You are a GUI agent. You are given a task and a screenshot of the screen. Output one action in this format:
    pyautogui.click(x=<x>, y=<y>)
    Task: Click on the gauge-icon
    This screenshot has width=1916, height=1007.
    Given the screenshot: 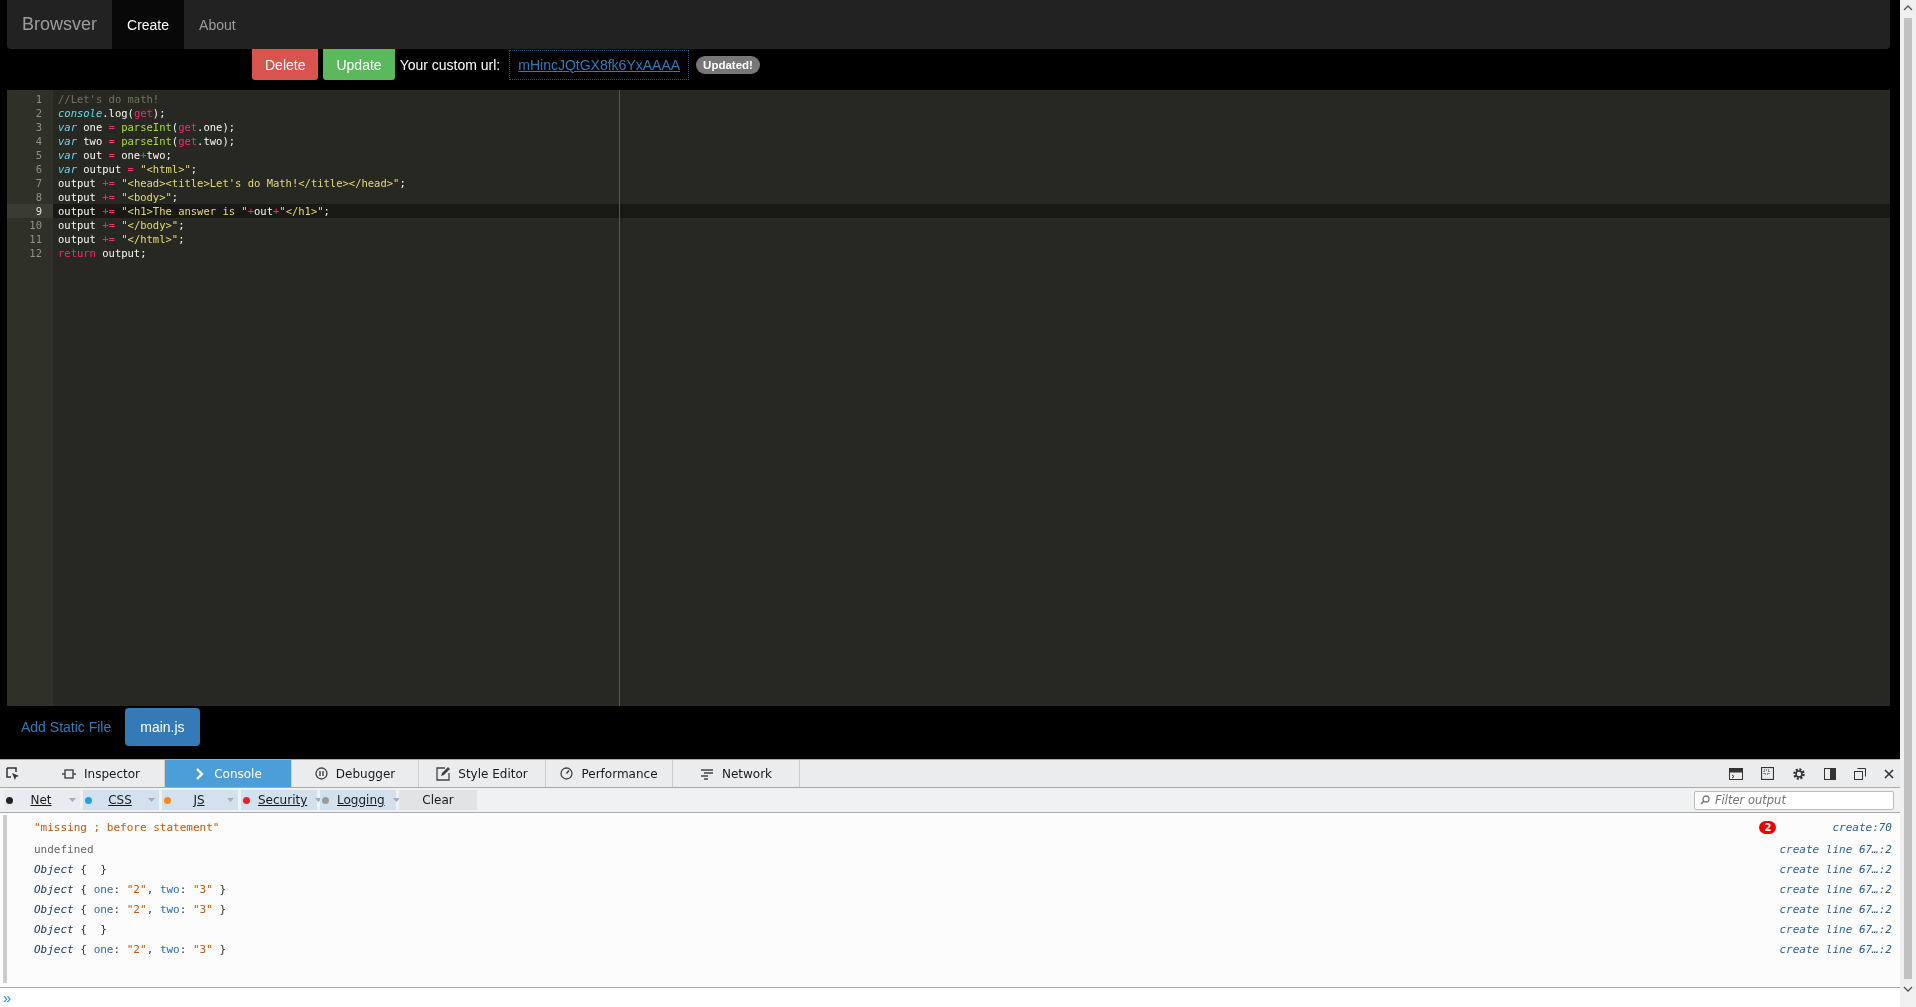 What is the action you would take?
    pyautogui.click(x=567, y=773)
    